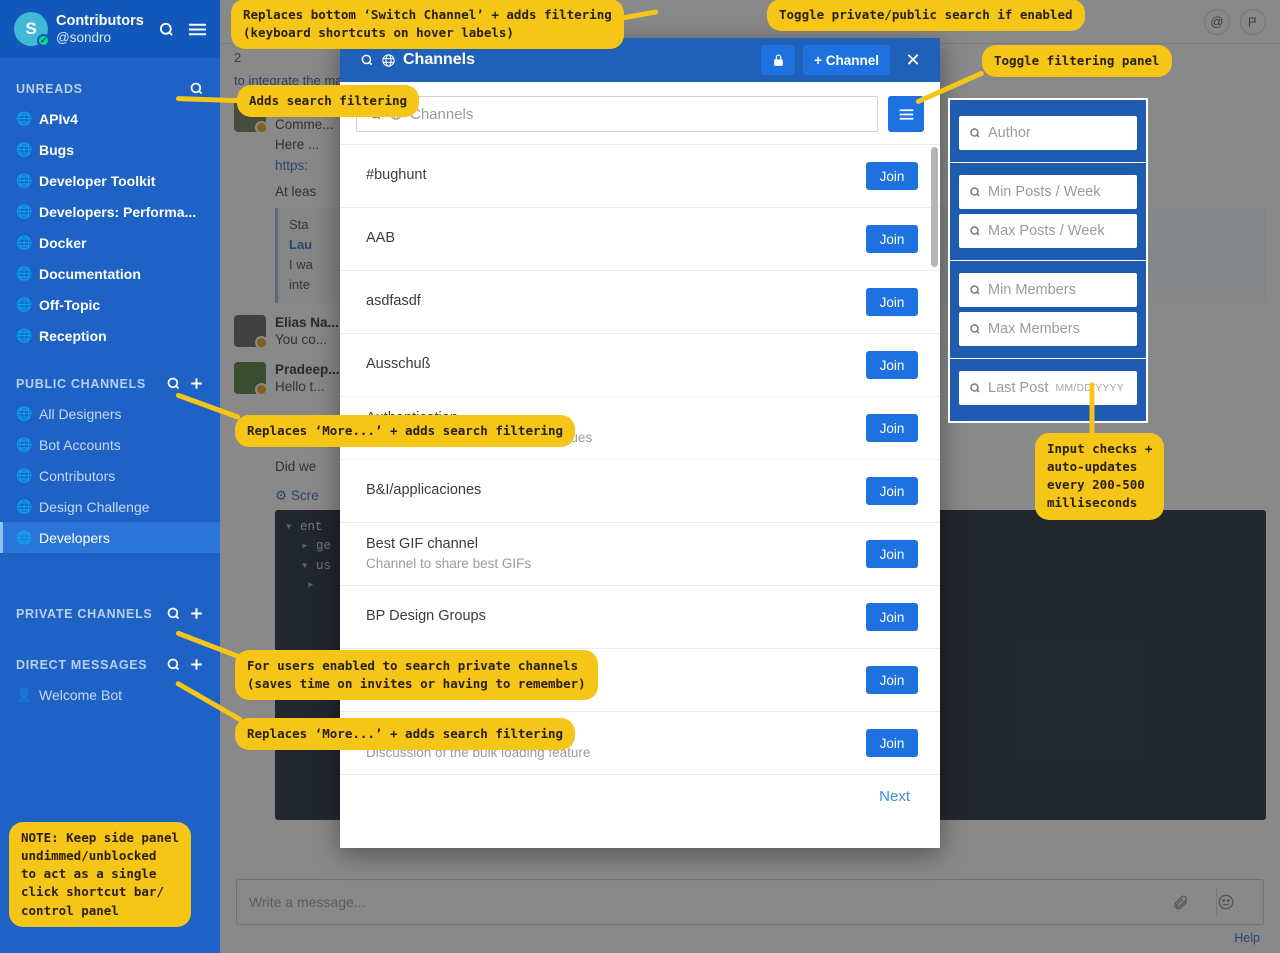  Describe the element at coordinates (424, 490) in the screenshot. I see `channel-name: B&I/applicaciones` at that location.